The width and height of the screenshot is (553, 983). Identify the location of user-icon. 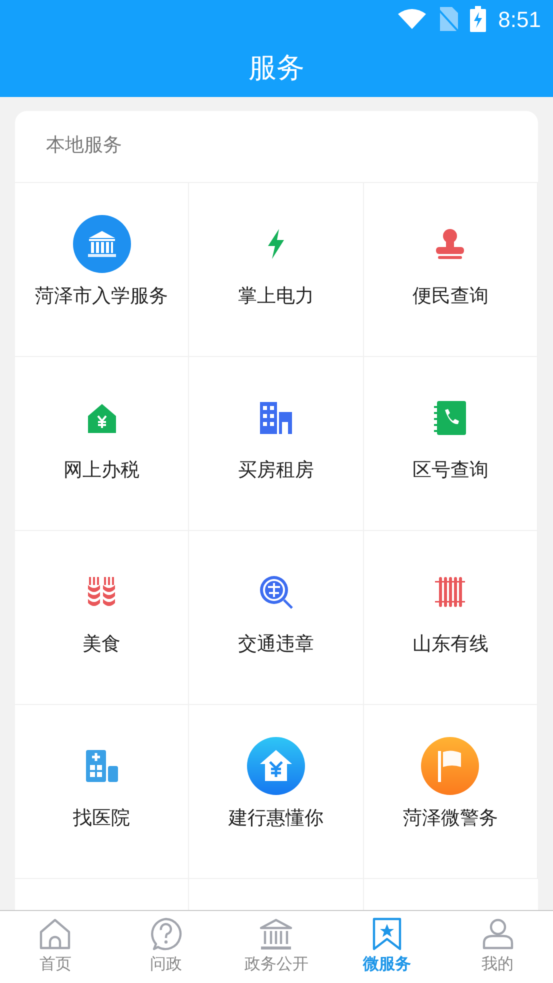
(497, 934).